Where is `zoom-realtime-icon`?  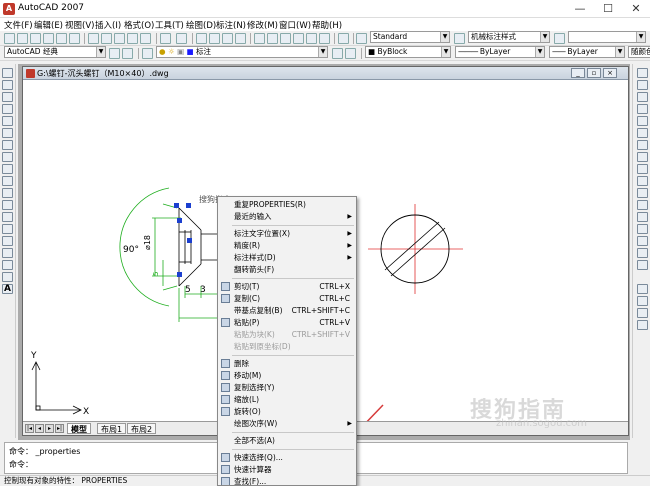 zoom-realtime-icon is located at coordinates (214, 38).